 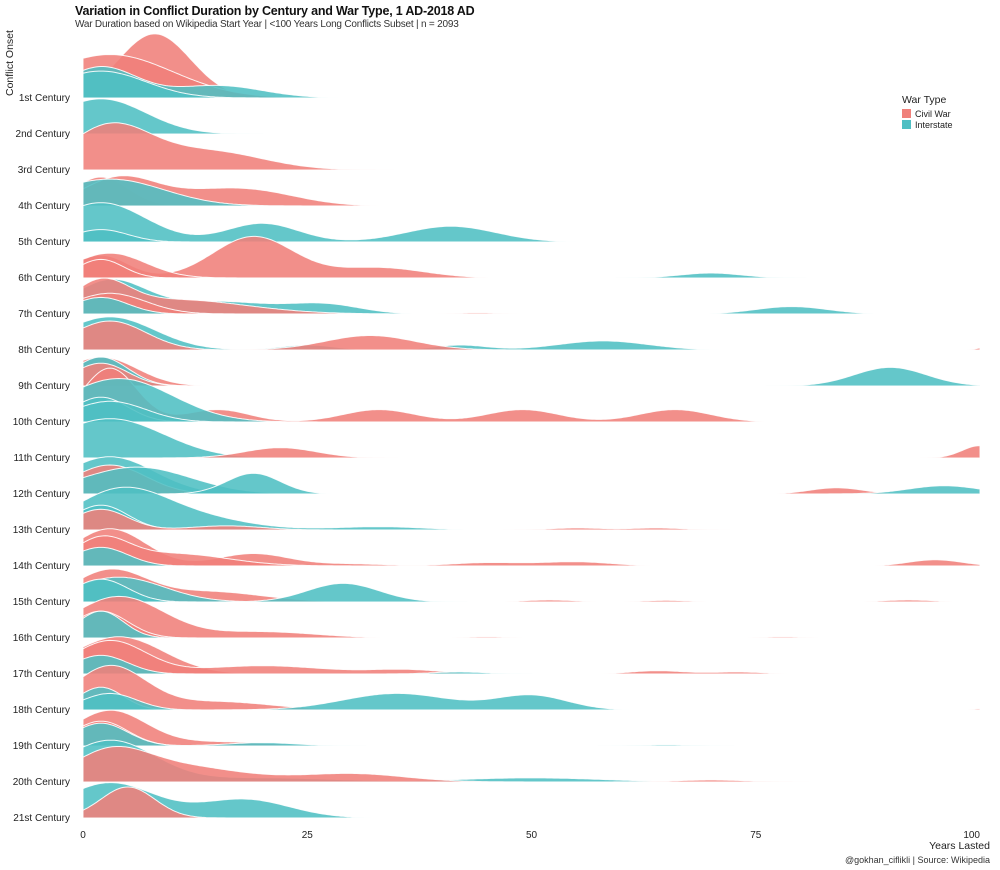 What do you see at coordinates (41, 818) in the screenshot?
I see `y-tick-label: 21st Century` at bounding box center [41, 818].